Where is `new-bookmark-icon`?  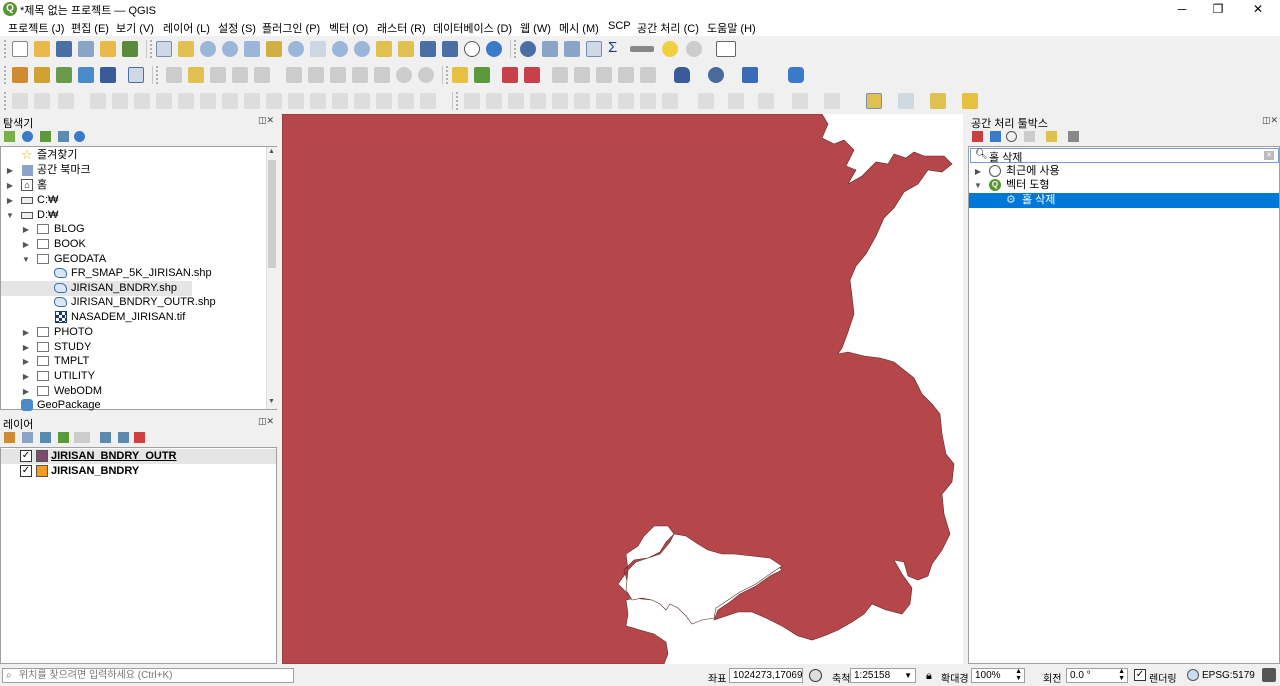
new-bookmark-icon is located at coordinates (428, 49).